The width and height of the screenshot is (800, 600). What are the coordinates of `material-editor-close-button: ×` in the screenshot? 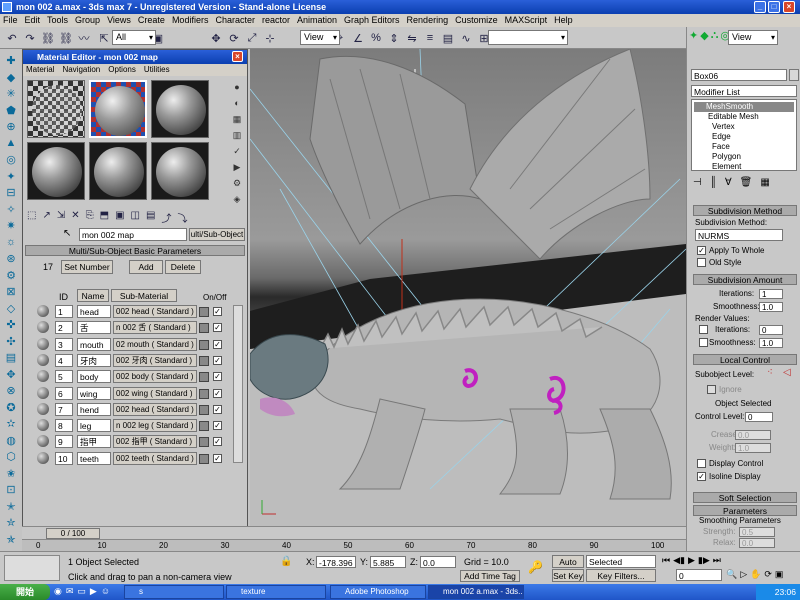 It's located at (237, 56).